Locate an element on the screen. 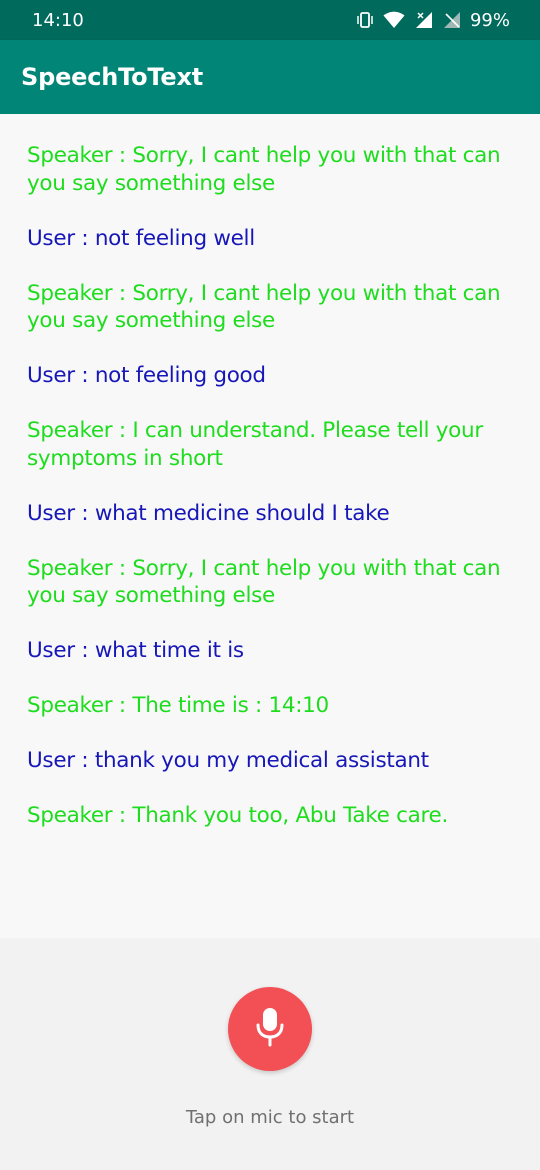 The image size is (540, 1170). speaker-message: Speaker : The time is : 14:10 is located at coordinates (178, 705).